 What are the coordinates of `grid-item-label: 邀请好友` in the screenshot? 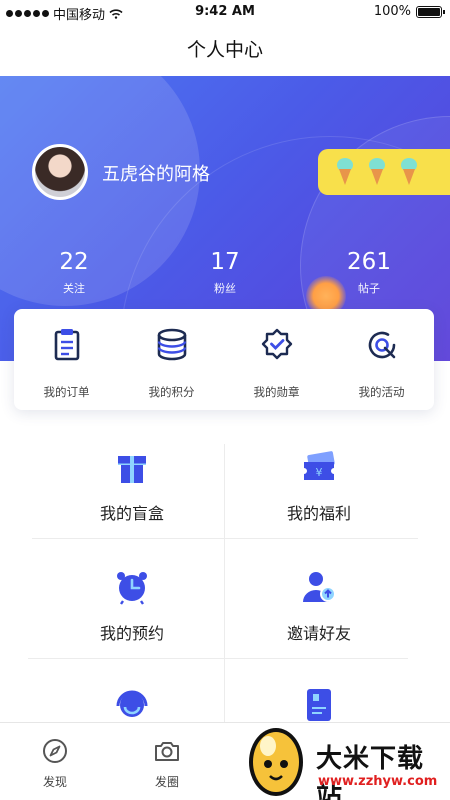 It's located at (318, 633).